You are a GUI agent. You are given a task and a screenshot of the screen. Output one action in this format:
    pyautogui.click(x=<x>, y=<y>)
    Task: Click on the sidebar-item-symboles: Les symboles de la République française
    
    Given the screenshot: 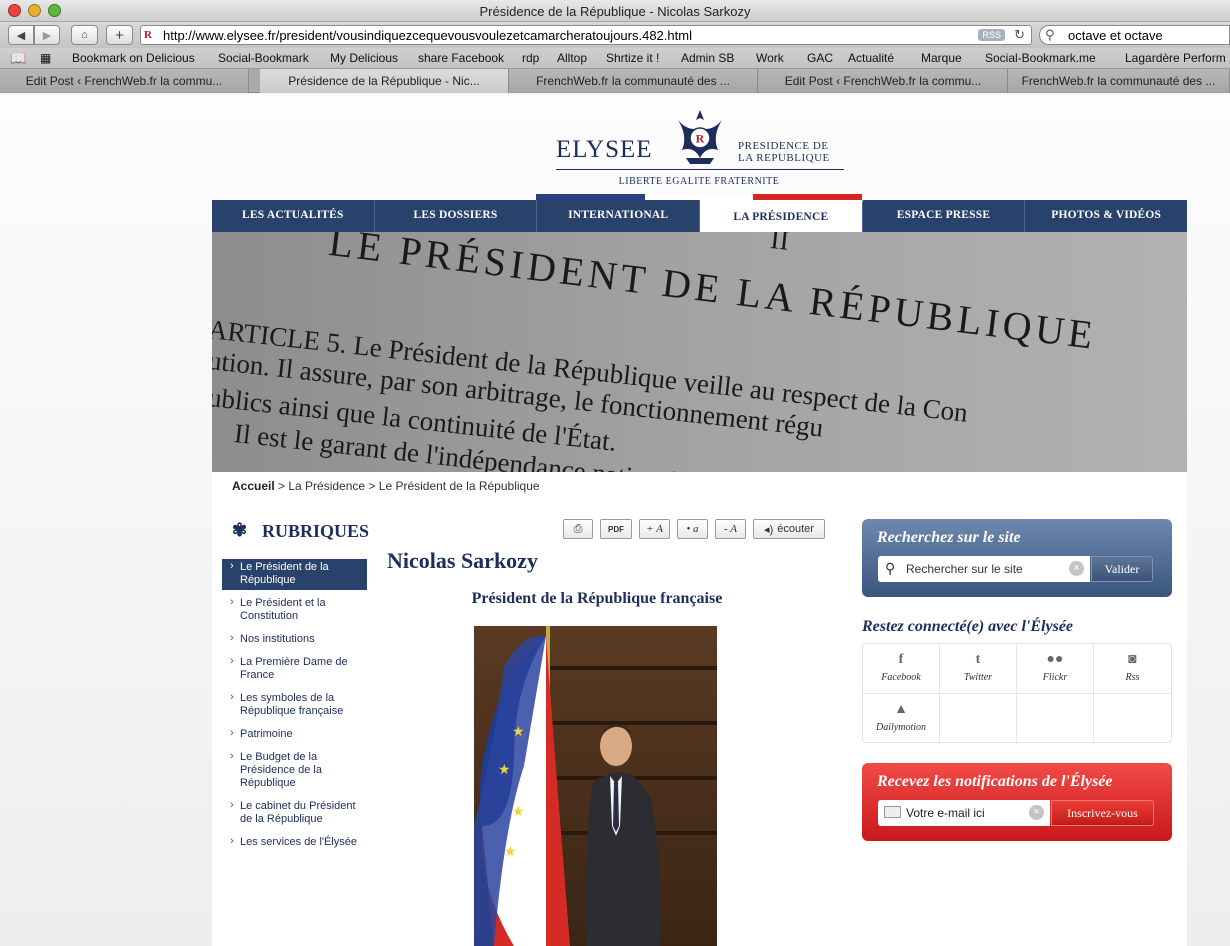 What is the action you would take?
    pyautogui.click(x=294, y=705)
    